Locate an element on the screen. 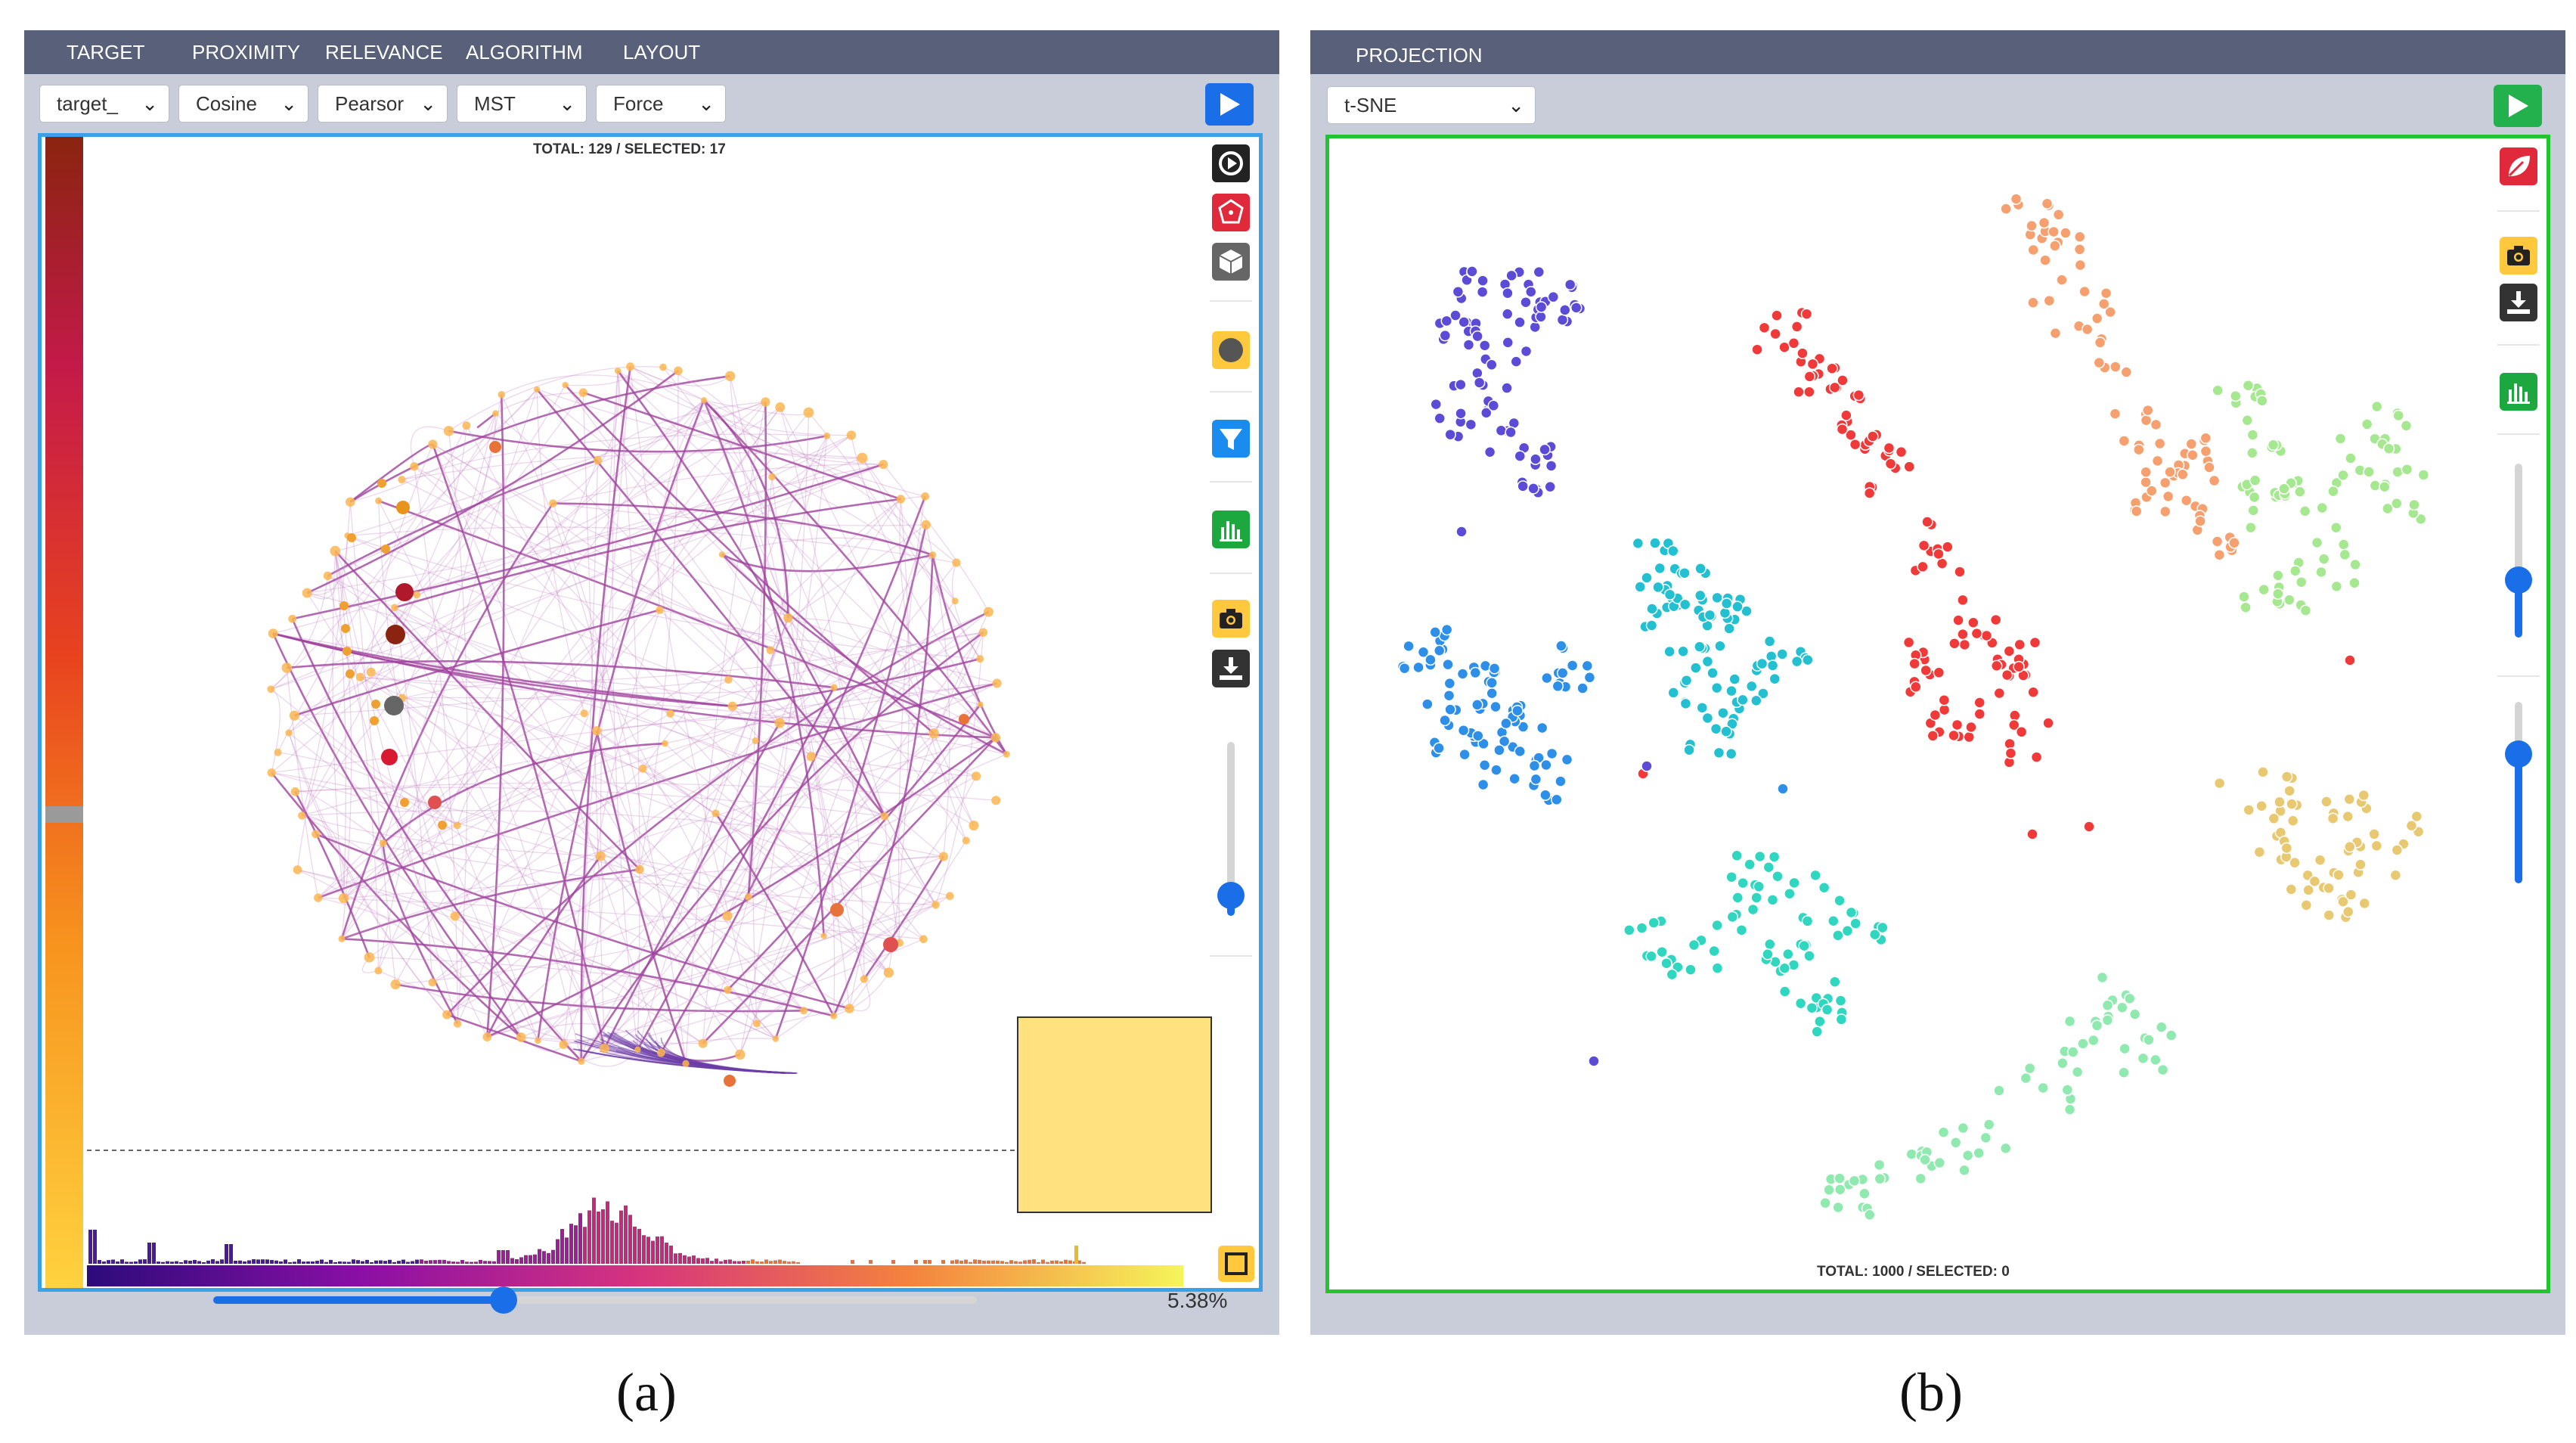  opacity-slider is located at coordinates (2518, 793).